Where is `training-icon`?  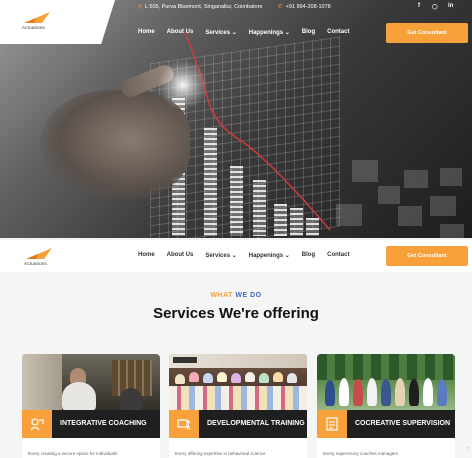
training-icon is located at coordinates (184, 424).